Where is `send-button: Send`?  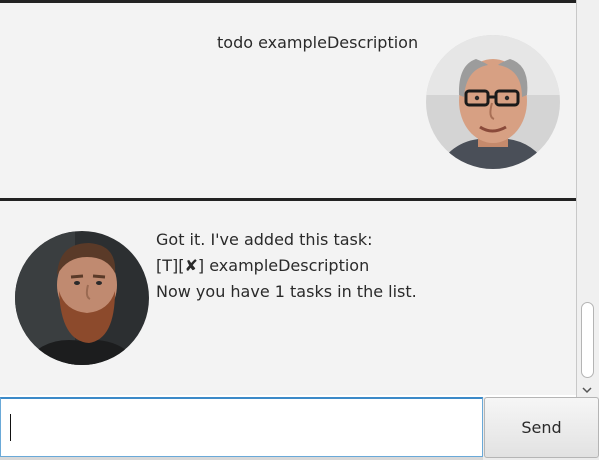
send-button: Send is located at coordinates (541, 427).